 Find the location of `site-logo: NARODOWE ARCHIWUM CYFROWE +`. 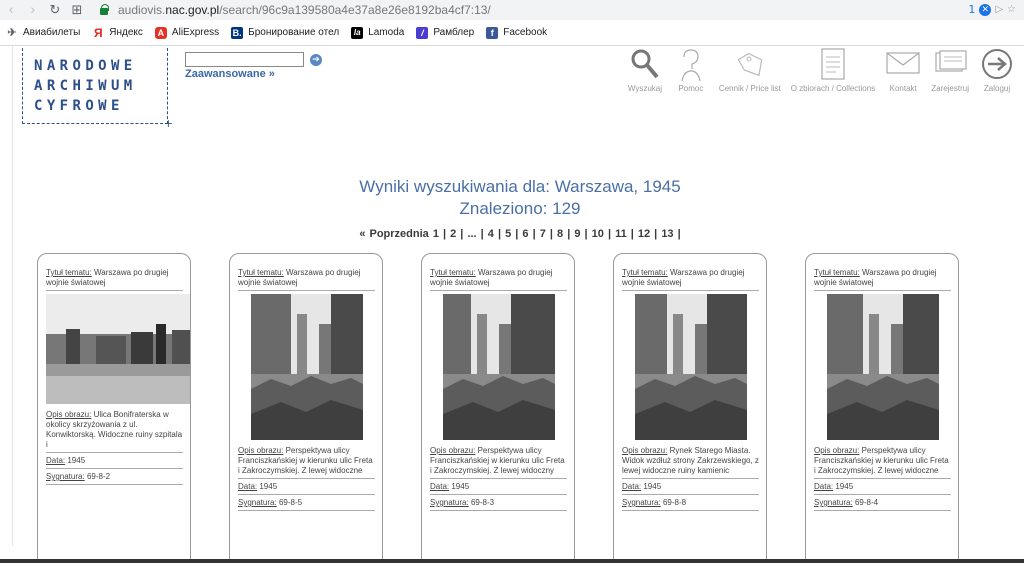

site-logo: NARODOWE ARCHIWUM CYFROWE + is located at coordinates (97, 89).